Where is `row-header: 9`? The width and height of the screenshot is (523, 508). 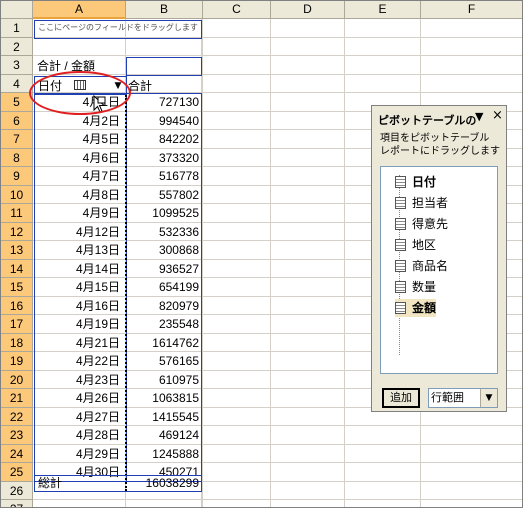
row-header: 9 is located at coordinates (17, 176).